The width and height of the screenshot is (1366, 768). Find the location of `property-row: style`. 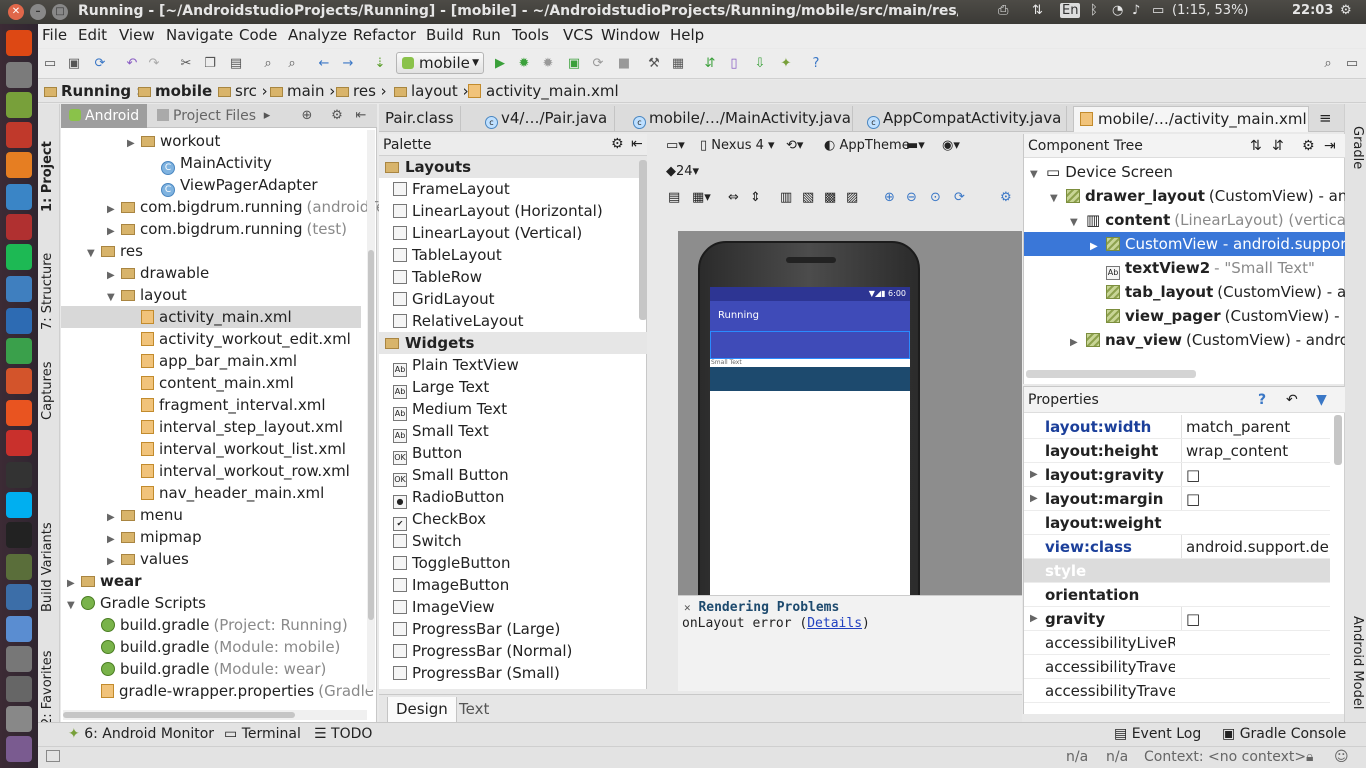

property-row: style is located at coordinates (1177, 571).